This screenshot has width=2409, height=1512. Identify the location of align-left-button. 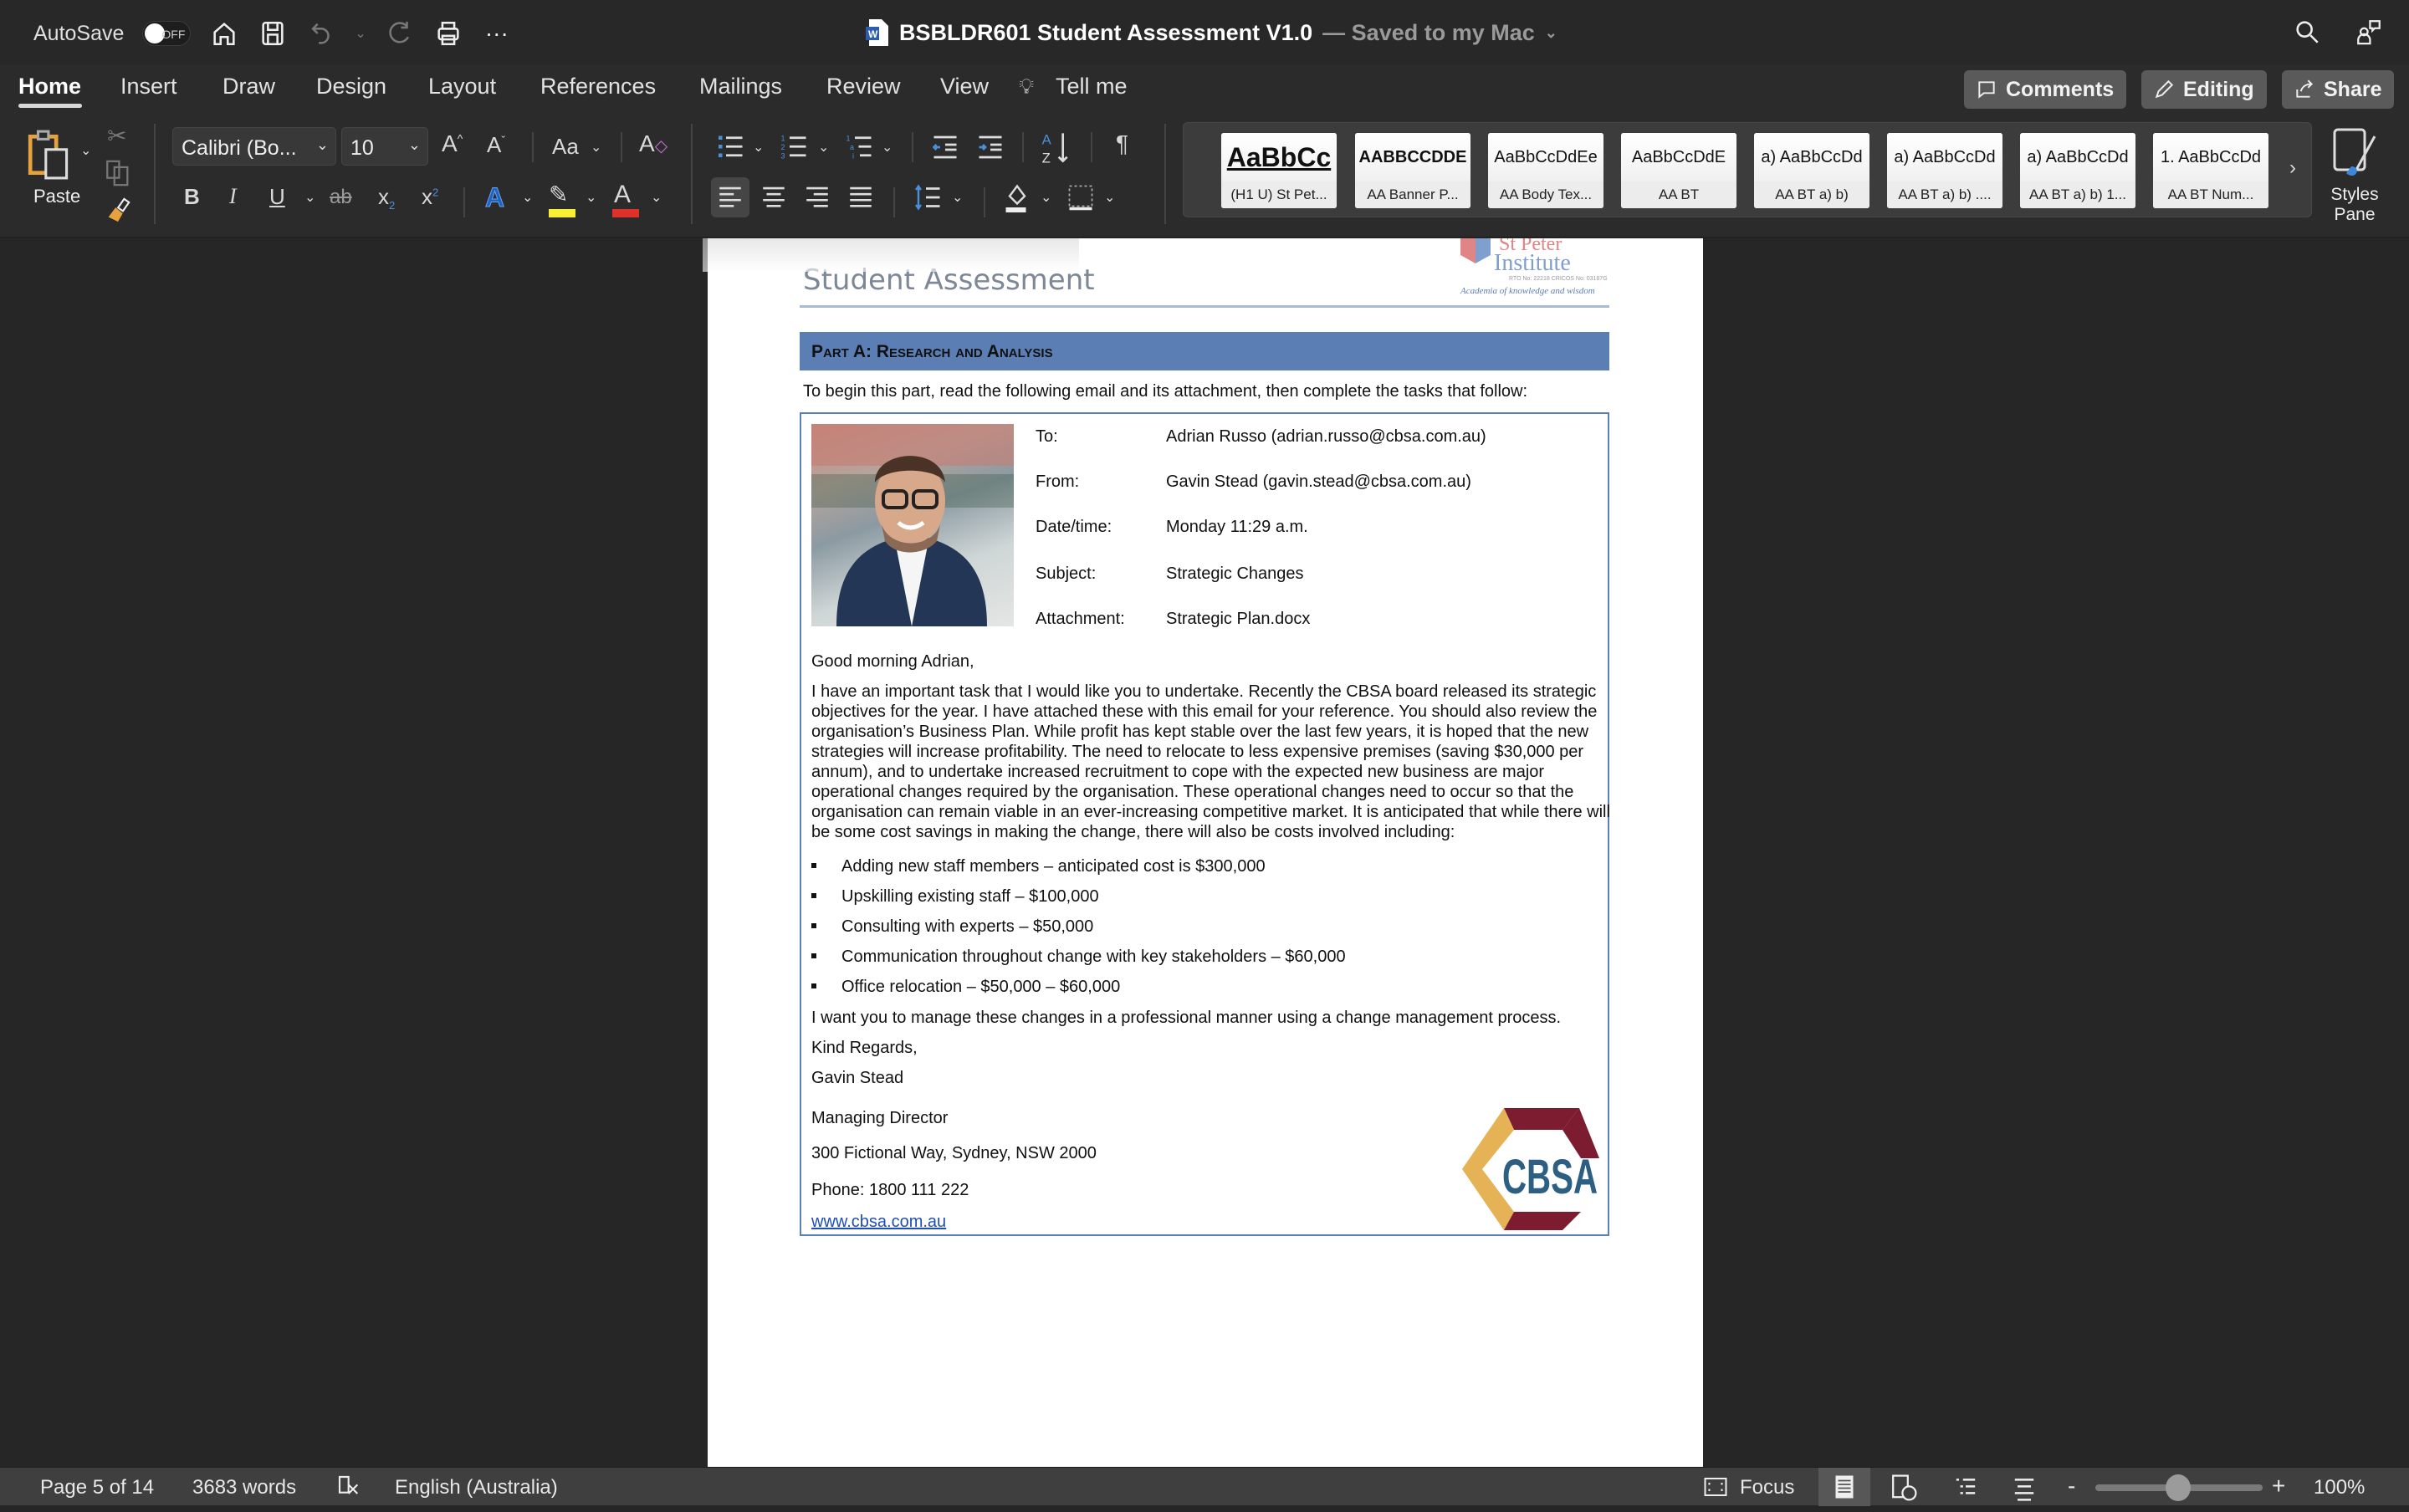
(730, 197).